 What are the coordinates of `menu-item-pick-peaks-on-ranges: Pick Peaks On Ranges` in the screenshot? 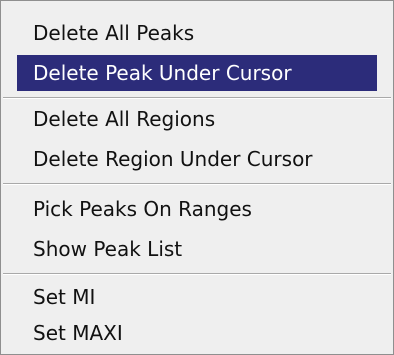 It's located at (197, 209).